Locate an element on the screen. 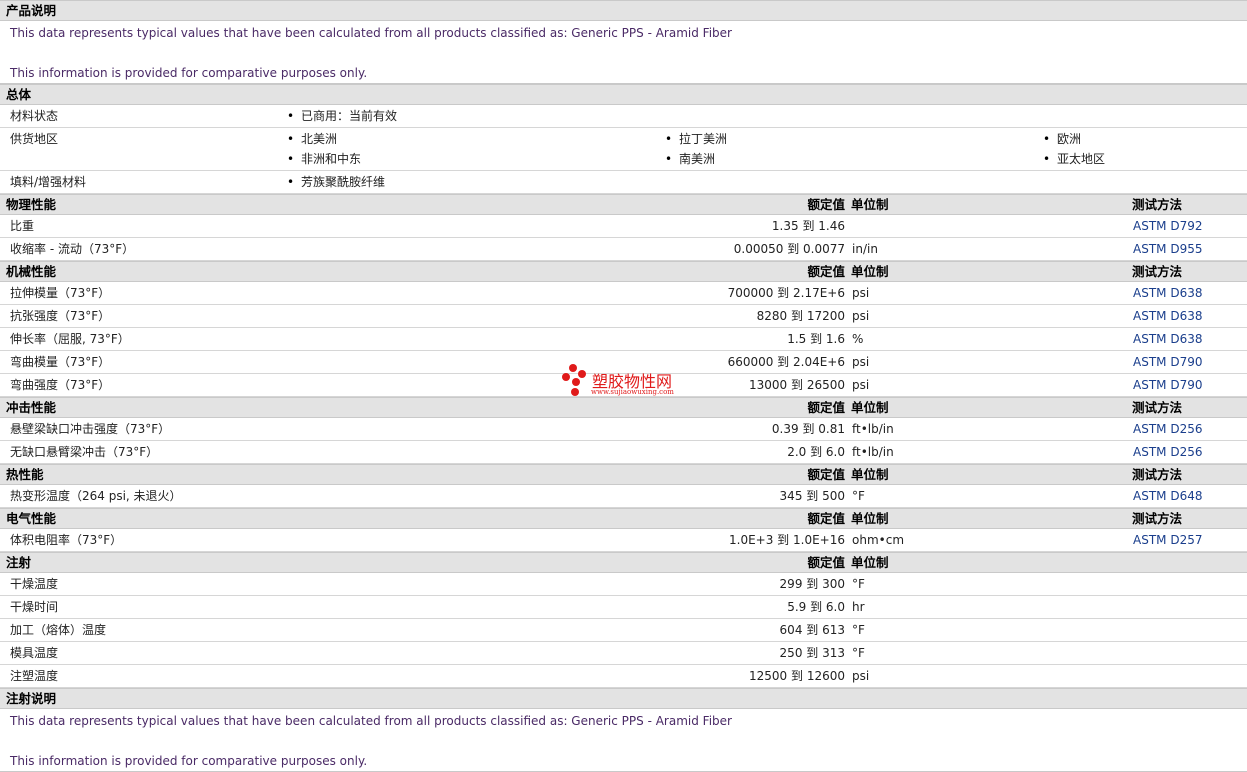  property-name: 比重 is located at coordinates (22, 226).